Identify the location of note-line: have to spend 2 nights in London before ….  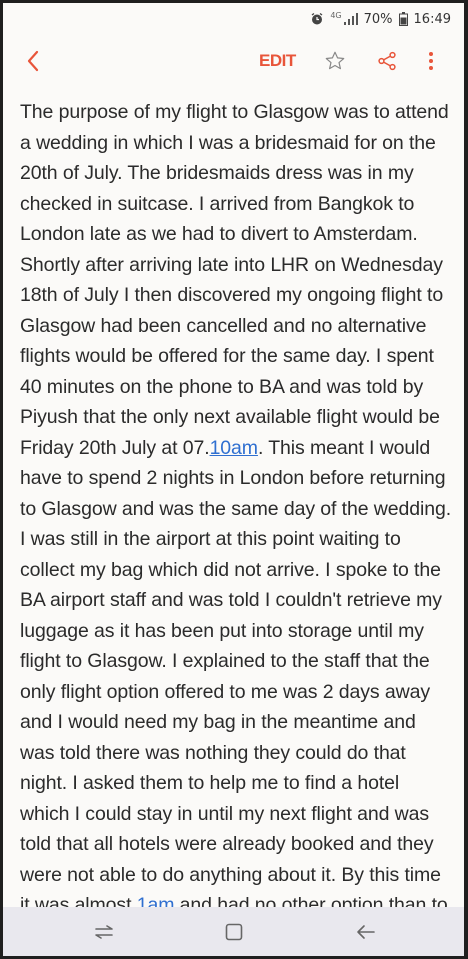
(237, 478).